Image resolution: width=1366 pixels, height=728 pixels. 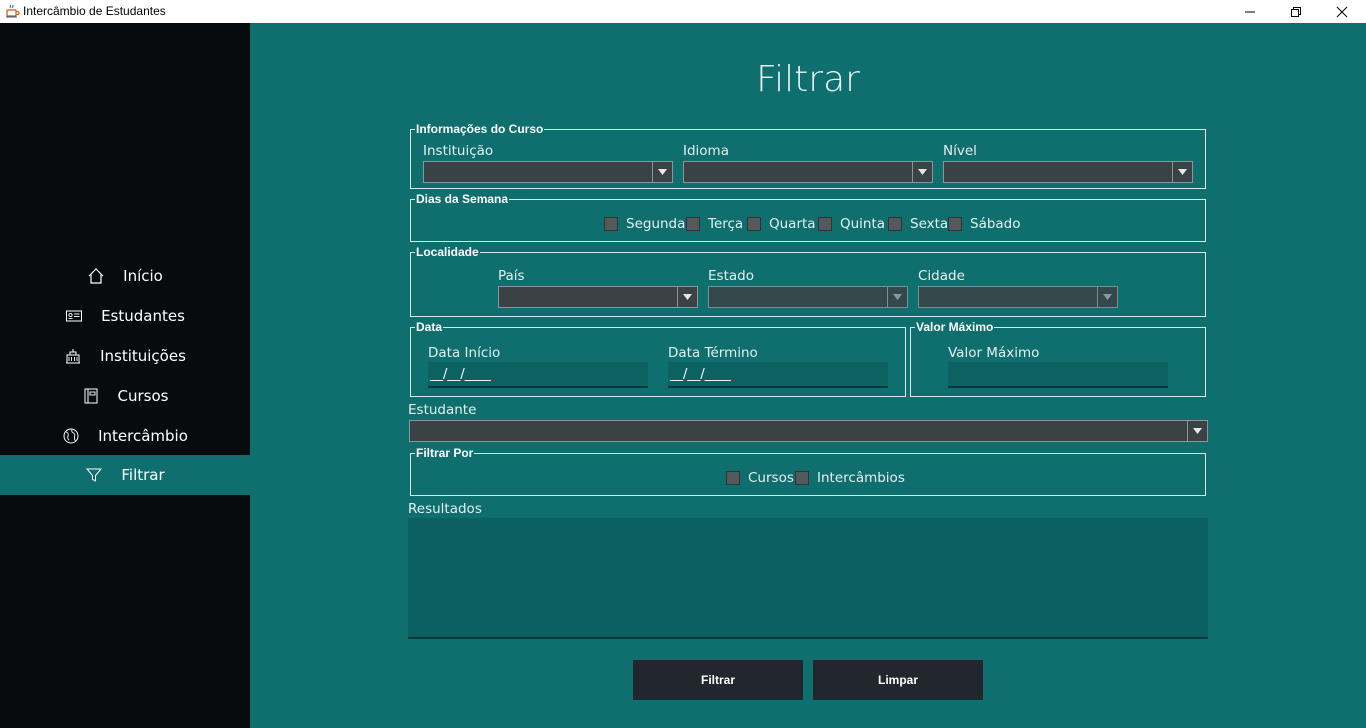 I want to click on data-inicio-label: Data Início, so click(x=464, y=353).